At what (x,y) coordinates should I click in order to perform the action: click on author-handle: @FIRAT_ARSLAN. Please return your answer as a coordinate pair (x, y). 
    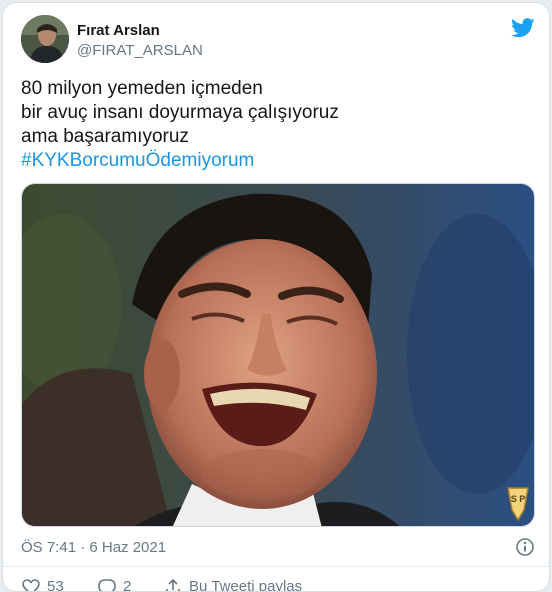
    Looking at the image, I should click on (140, 50).